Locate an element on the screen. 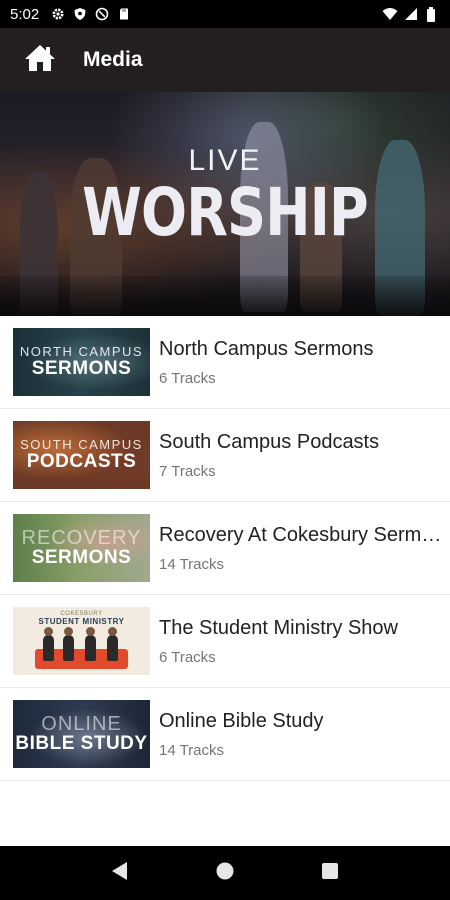  recents-button is located at coordinates (330, 873).